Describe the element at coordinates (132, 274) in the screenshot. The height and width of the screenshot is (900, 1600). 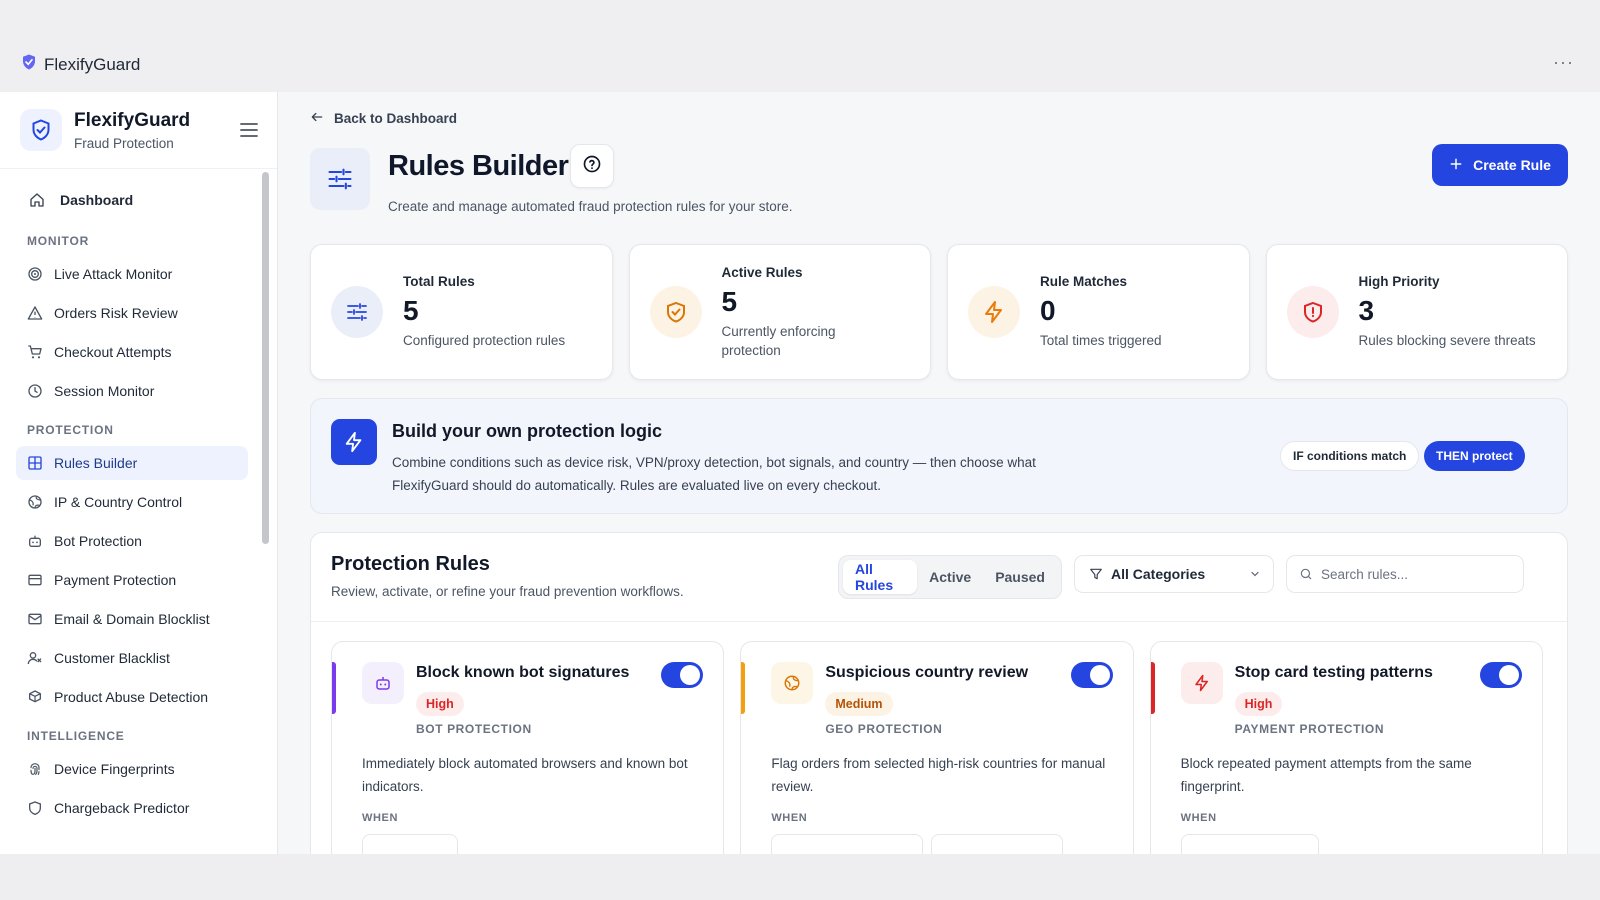
I see `sidebar-item-live-attack-monitor: Live Attack Monitor` at that location.